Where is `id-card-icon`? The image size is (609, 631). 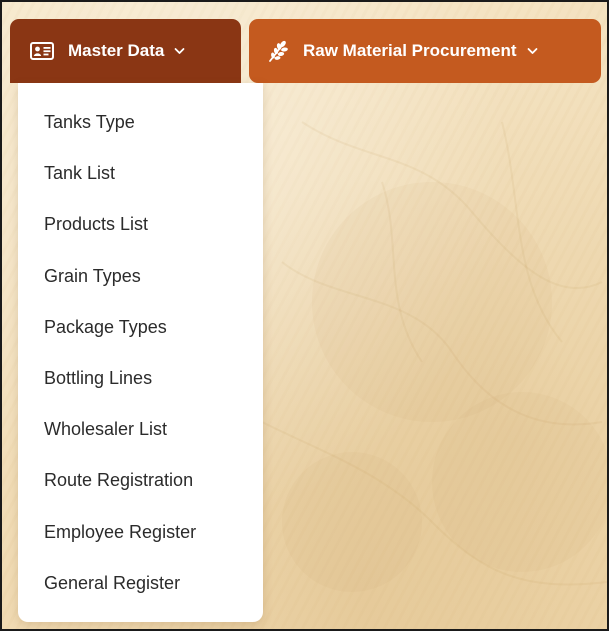 id-card-icon is located at coordinates (42, 51).